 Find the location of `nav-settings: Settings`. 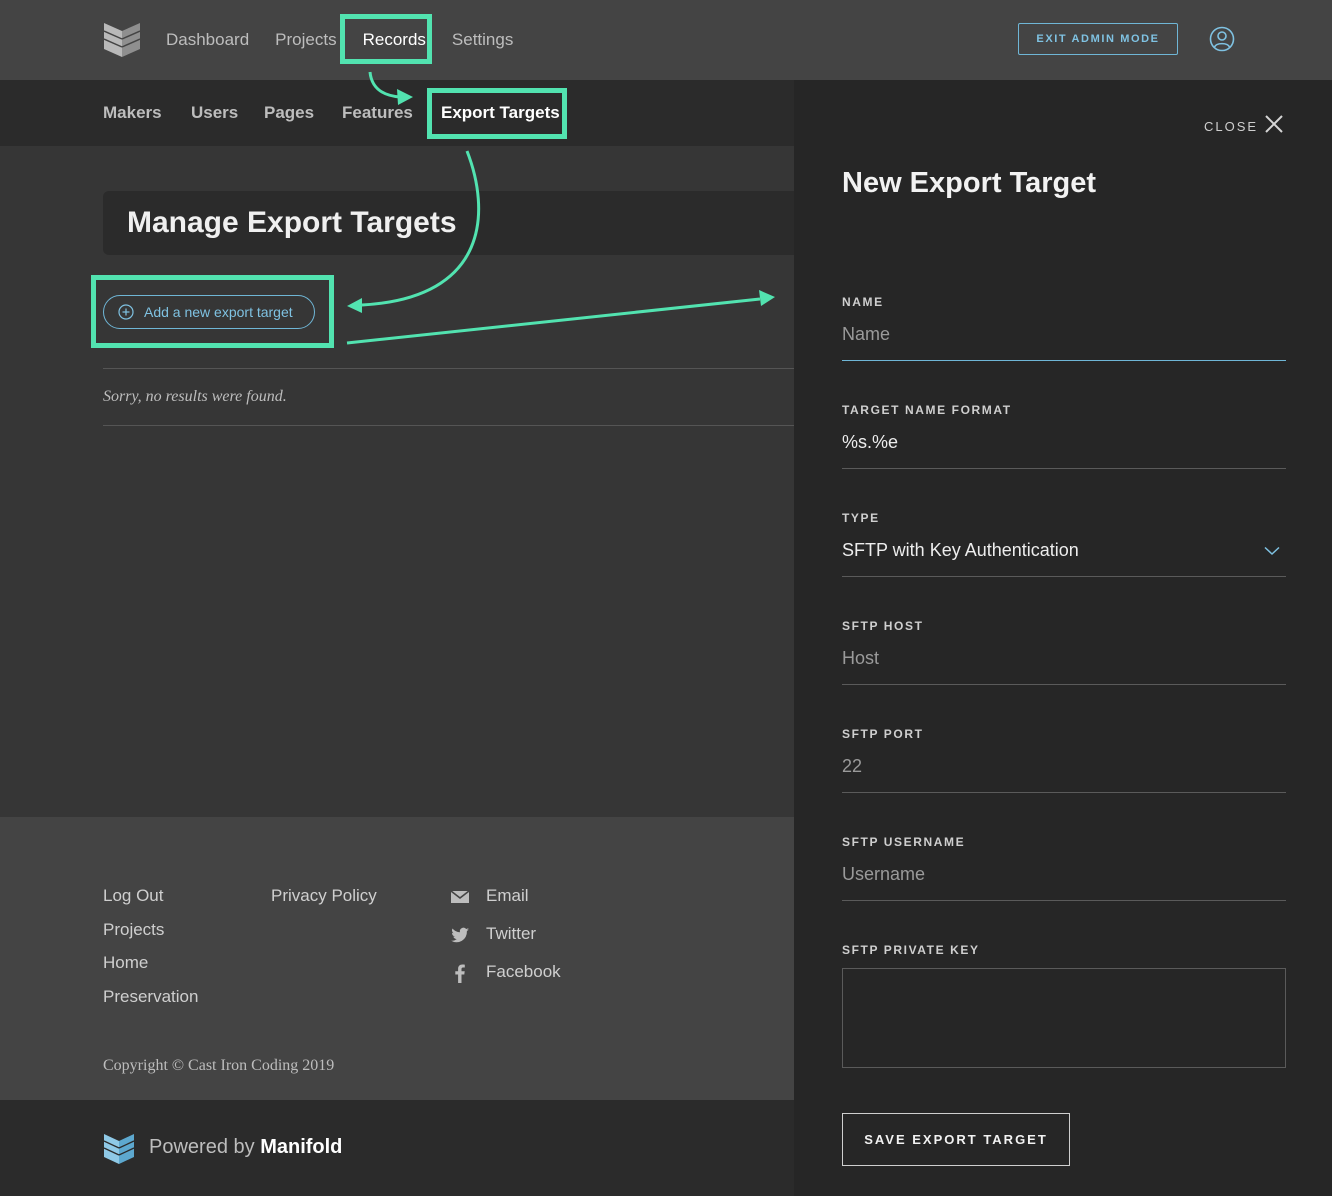

nav-settings: Settings is located at coordinates (482, 40).